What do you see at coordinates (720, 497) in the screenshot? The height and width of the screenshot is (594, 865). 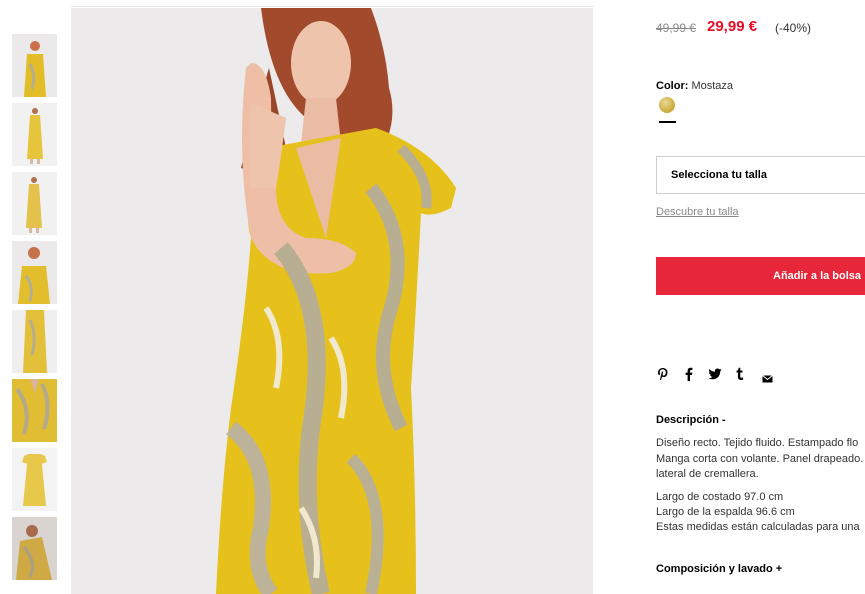 I see `measurement-line: Largo de costado 97.0 cm` at bounding box center [720, 497].